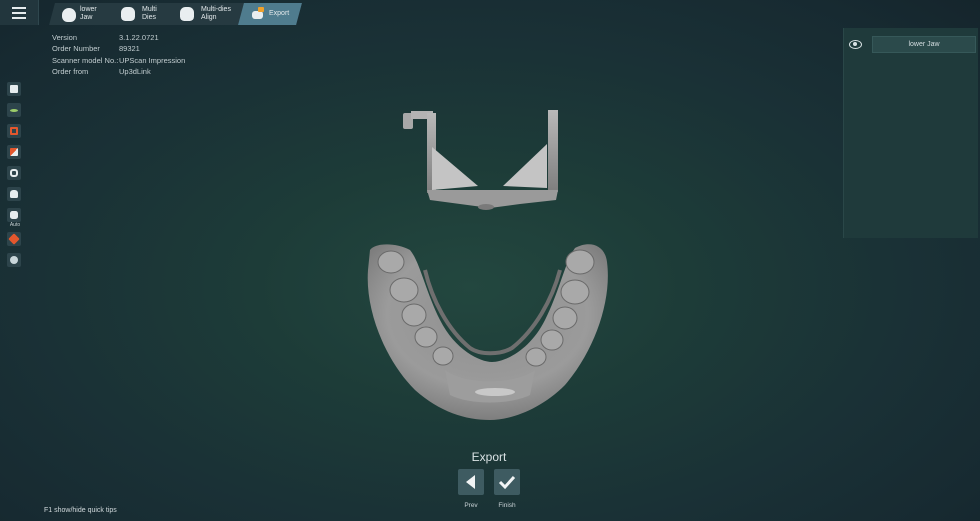 The width and height of the screenshot is (980, 521). Describe the element at coordinates (80, 510) in the screenshot. I see `quick-tips-hint: F1 show/hide quick tips` at that location.